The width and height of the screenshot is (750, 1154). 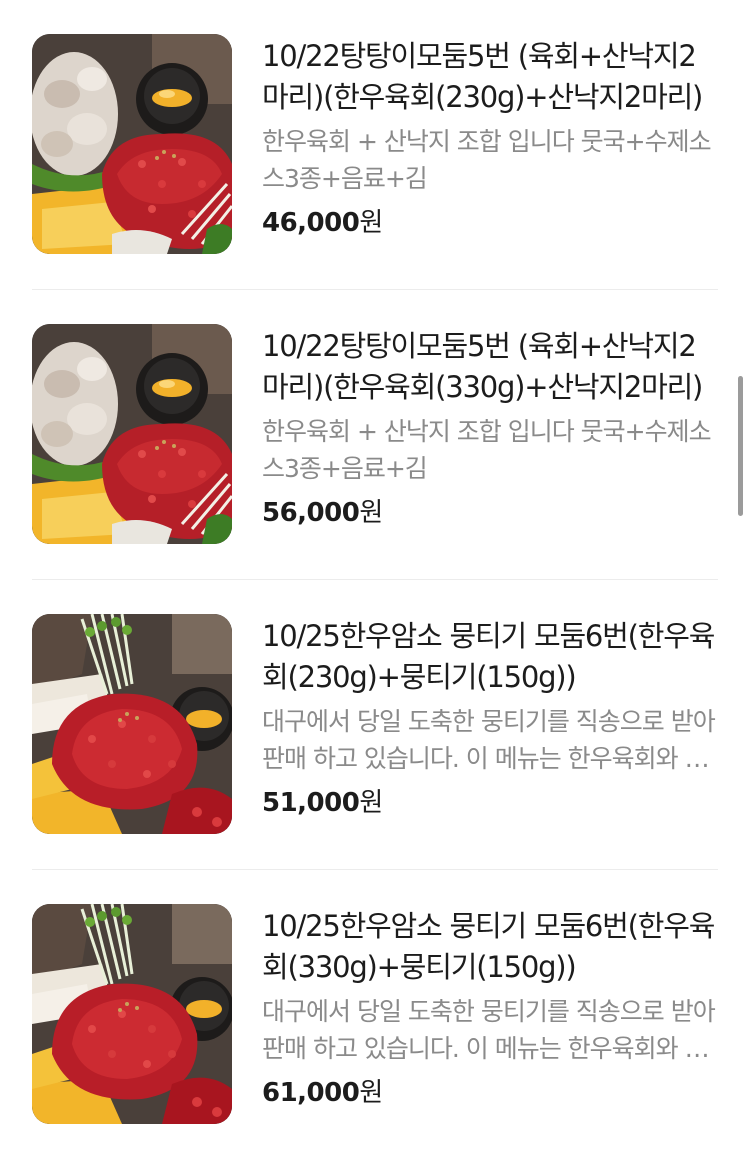 I want to click on menu-item-price: 56,000원, so click(x=490, y=513).